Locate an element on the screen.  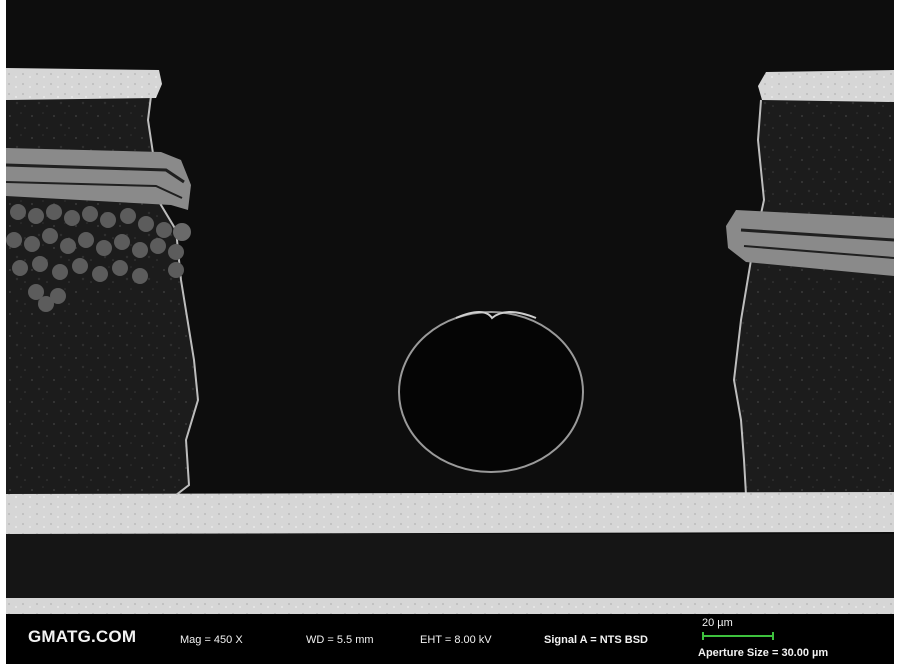
central-void is located at coordinates (491, 392).